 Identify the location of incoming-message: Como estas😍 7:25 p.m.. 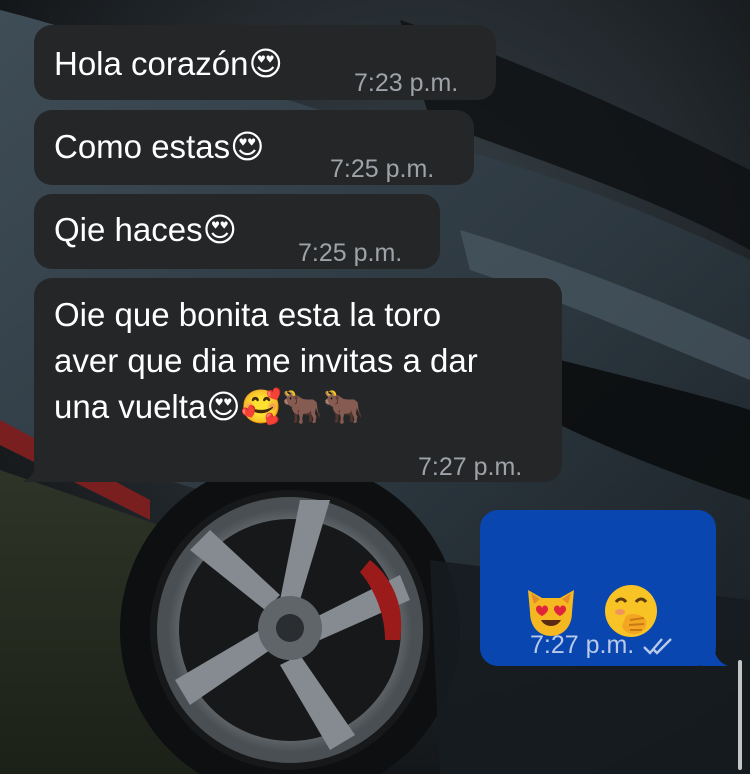
(254, 147).